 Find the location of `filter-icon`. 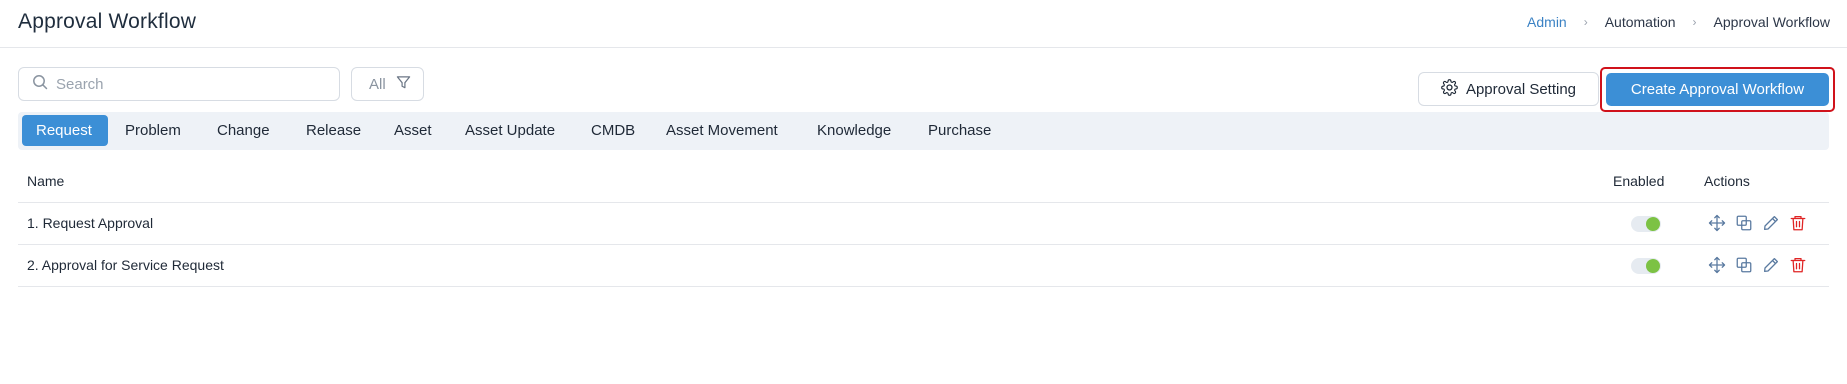

filter-icon is located at coordinates (403, 84).